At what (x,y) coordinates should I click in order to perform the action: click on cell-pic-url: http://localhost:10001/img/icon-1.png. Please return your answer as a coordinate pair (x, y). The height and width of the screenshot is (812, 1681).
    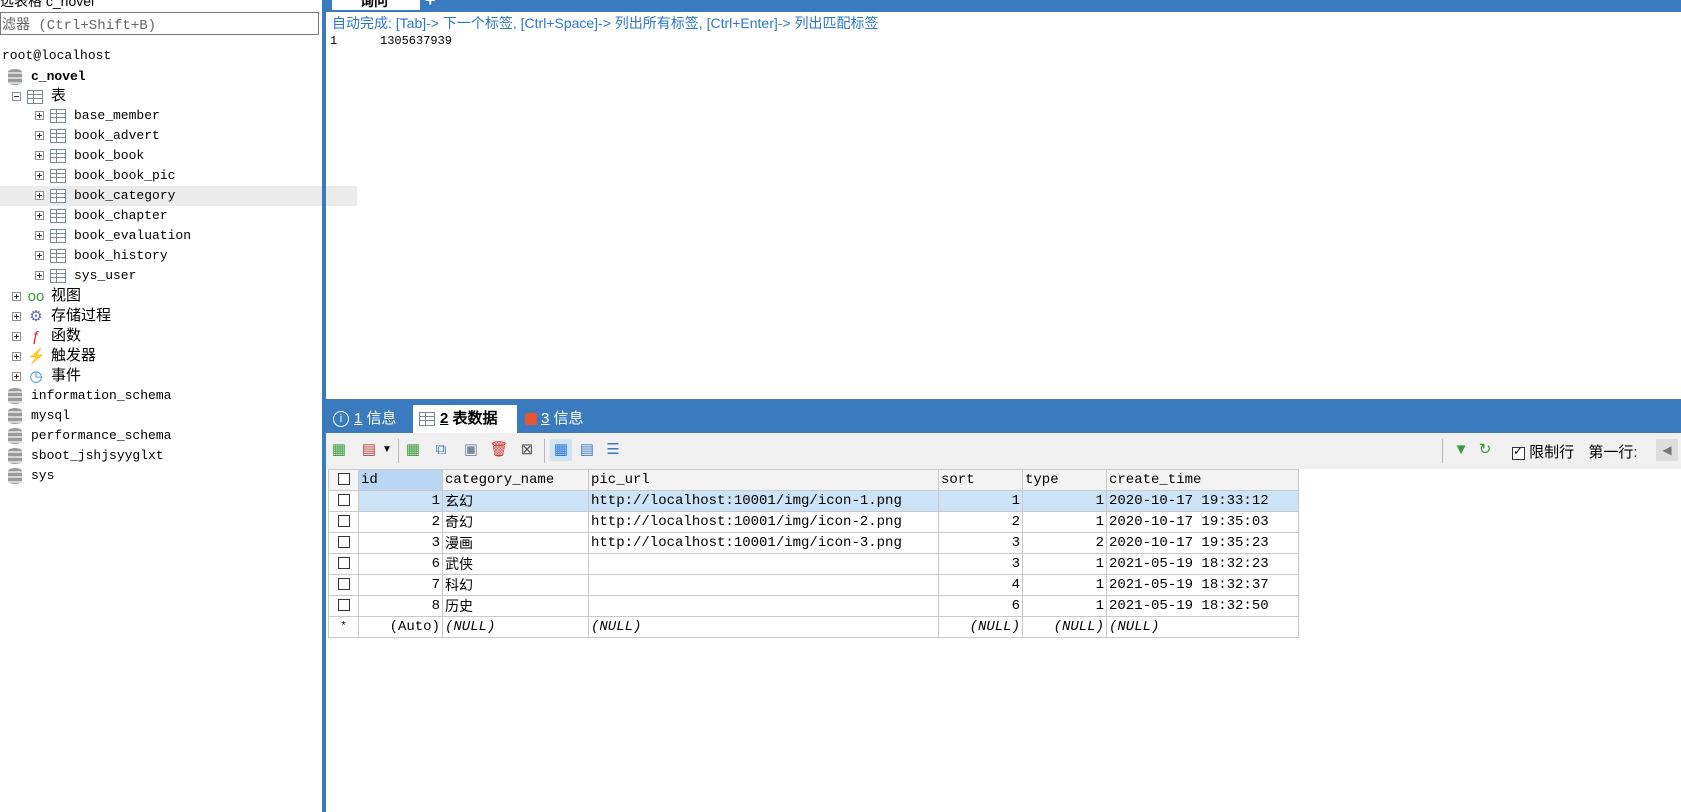
    Looking at the image, I should click on (763, 501).